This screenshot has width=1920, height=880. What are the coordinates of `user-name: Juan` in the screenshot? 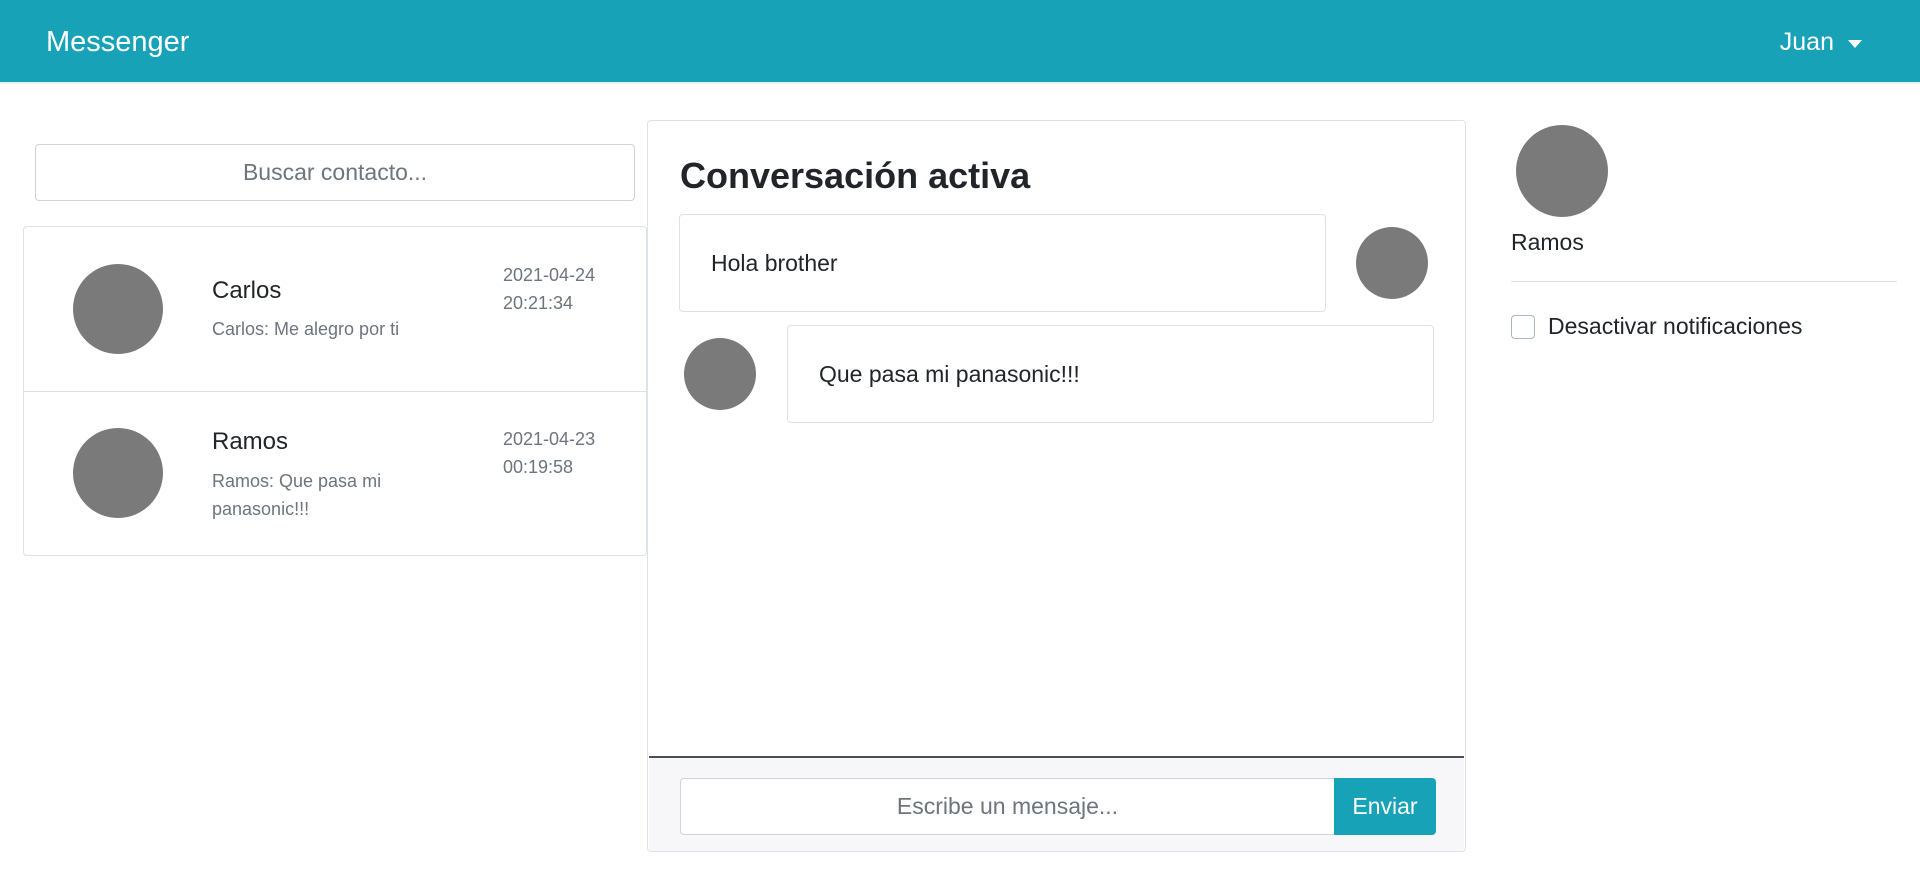 It's located at (1806, 42).